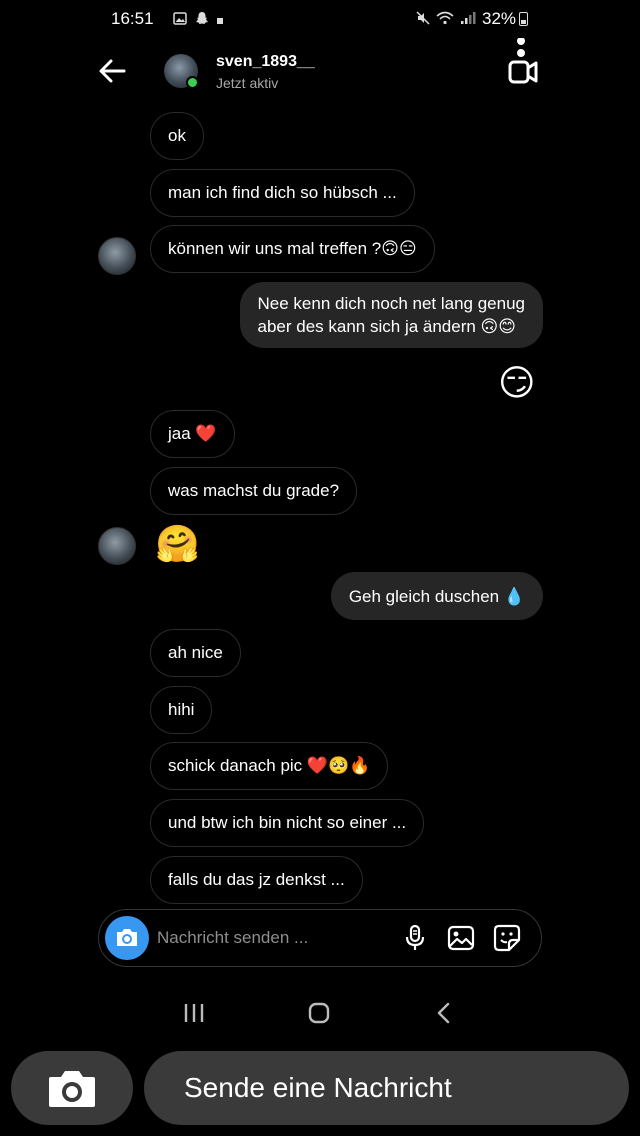  What do you see at coordinates (499, 18) in the screenshot?
I see `battery-percentage: 32%` at bounding box center [499, 18].